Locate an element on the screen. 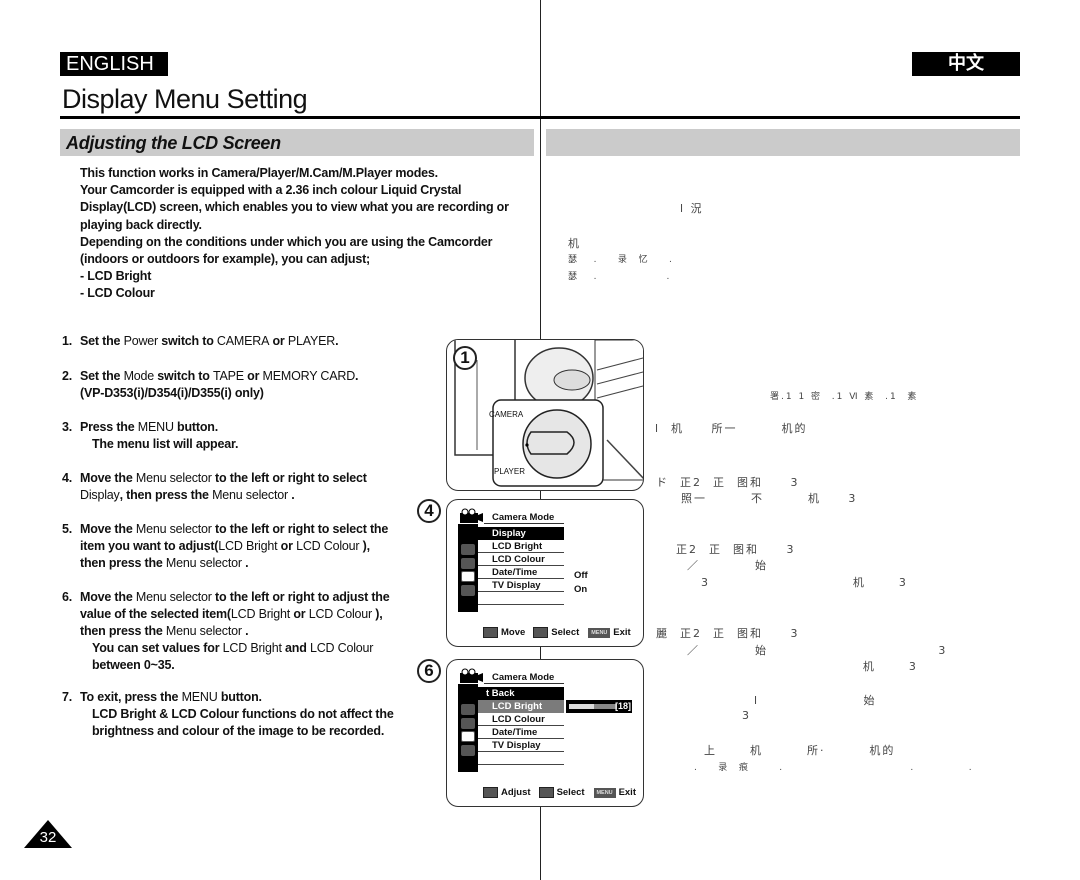  chinese-line: ／ 始 is located at coordinates (722, 565).